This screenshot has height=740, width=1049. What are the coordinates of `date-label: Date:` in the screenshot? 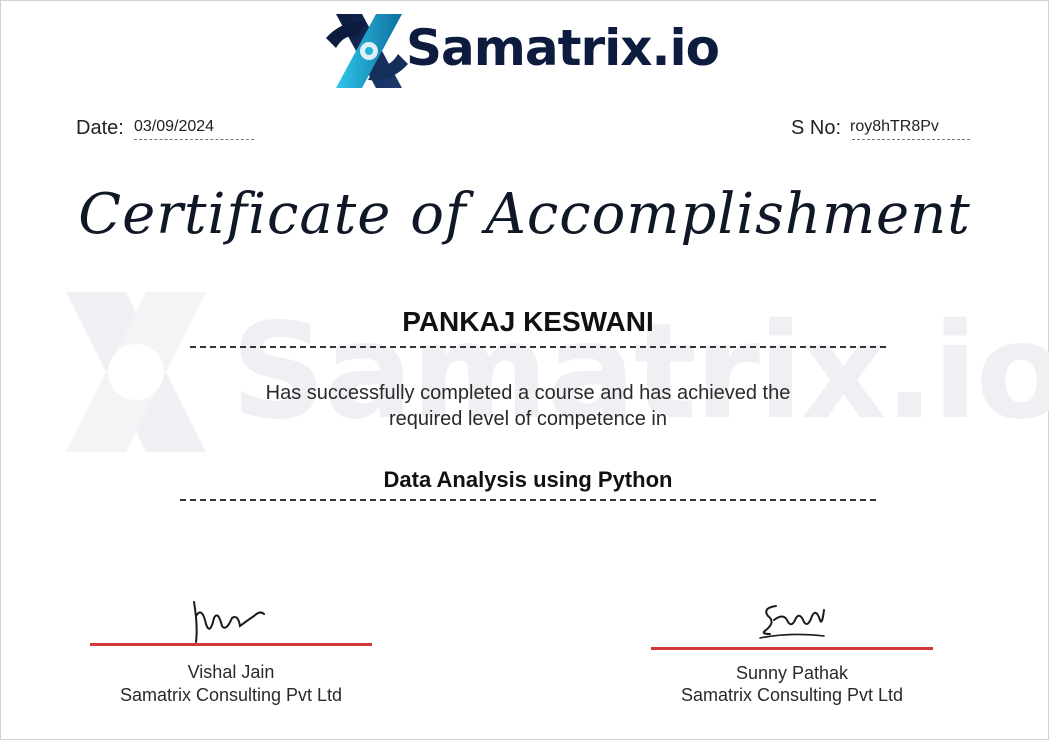 It's located at (100, 128).